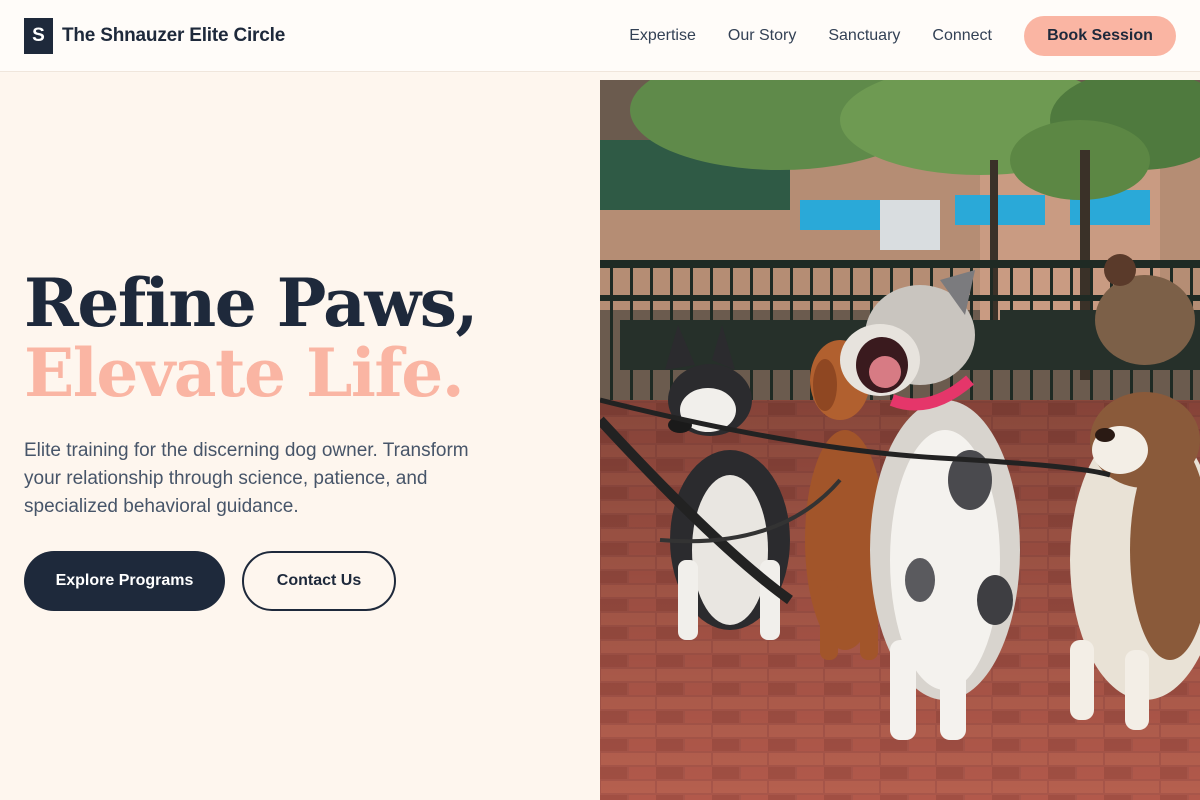  Describe the element at coordinates (124, 581) in the screenshot. I see `explore-programs-button: Explore Programs` at that location.